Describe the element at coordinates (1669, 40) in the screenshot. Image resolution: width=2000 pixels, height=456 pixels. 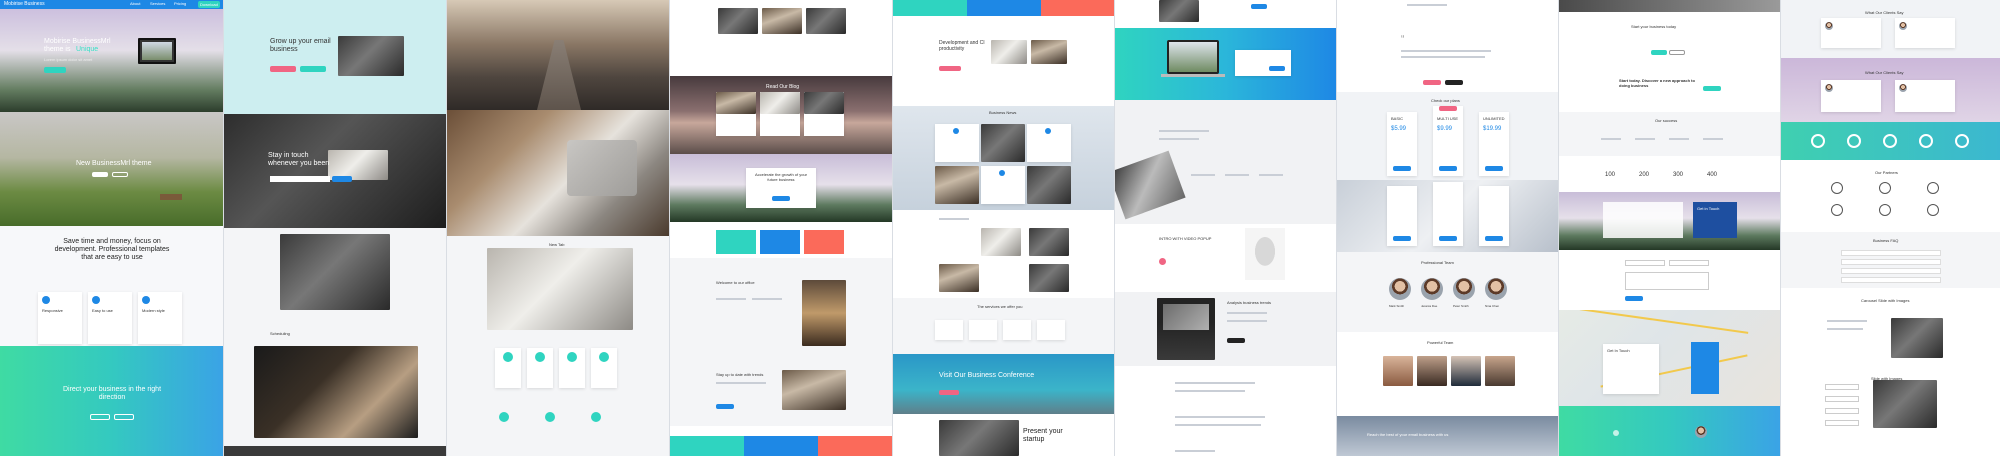
I see `cta-box-section: Start your business today` at that location.